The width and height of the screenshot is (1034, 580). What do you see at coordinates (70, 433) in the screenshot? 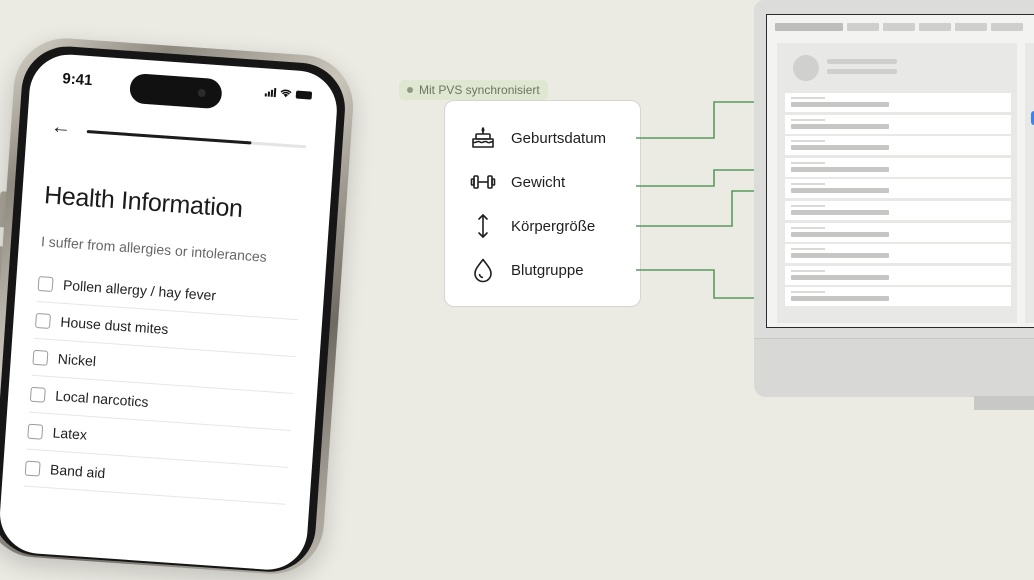
I see `option-label: Latex` at bounding box center [70, 433].